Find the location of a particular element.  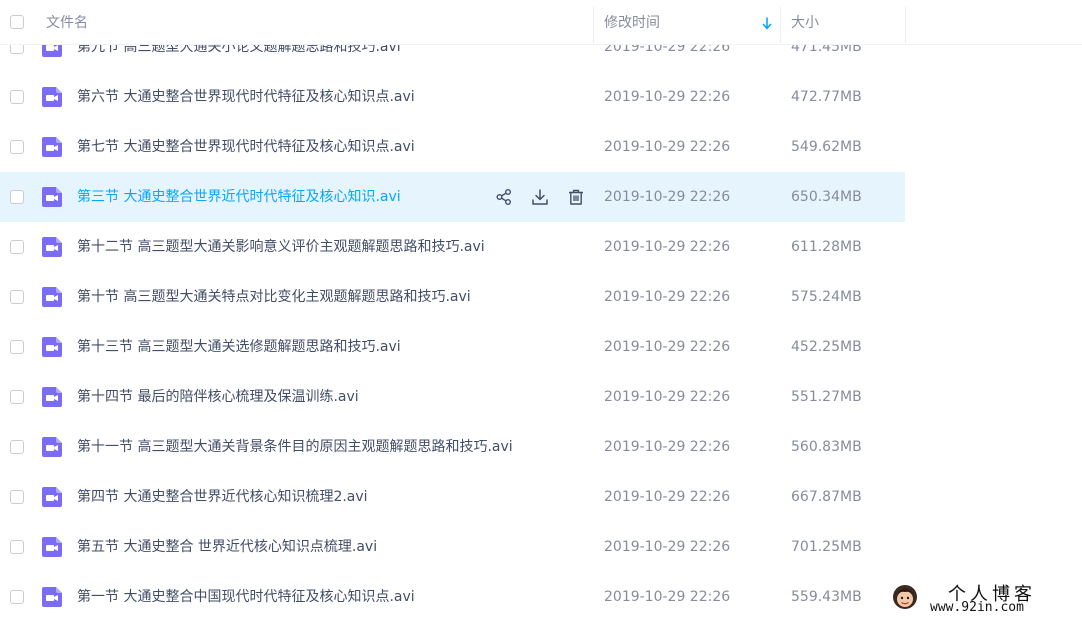

file-size: 551.27MB is located at coordinates (826, 397).